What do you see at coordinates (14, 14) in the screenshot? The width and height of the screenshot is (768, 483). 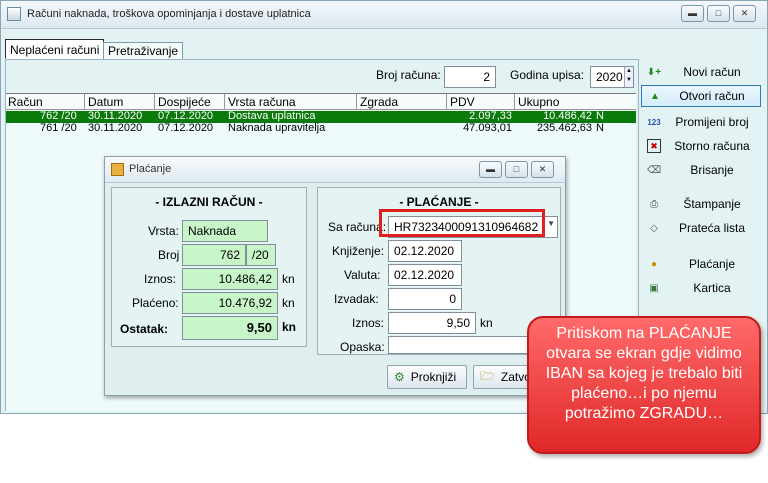 I see `app-icon` at bounding box center [14, 14].